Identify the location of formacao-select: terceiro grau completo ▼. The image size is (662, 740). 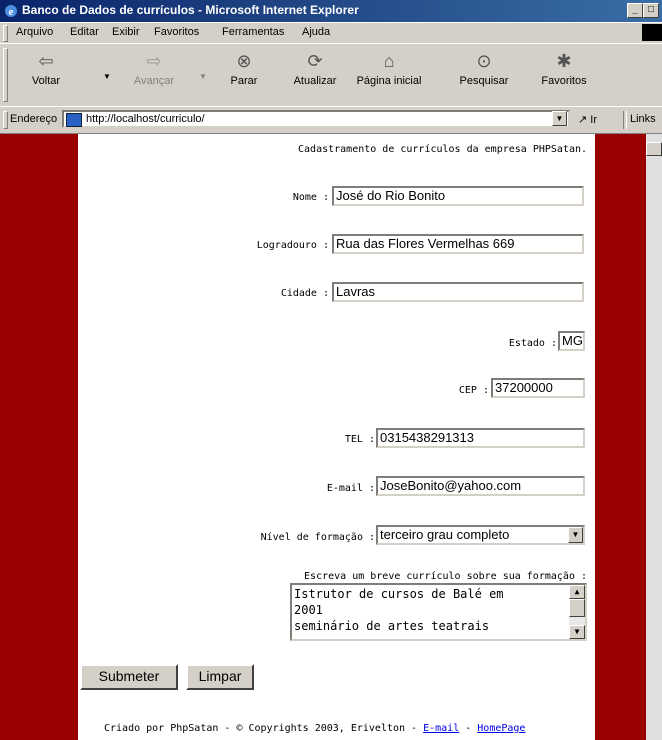
(480, 535).